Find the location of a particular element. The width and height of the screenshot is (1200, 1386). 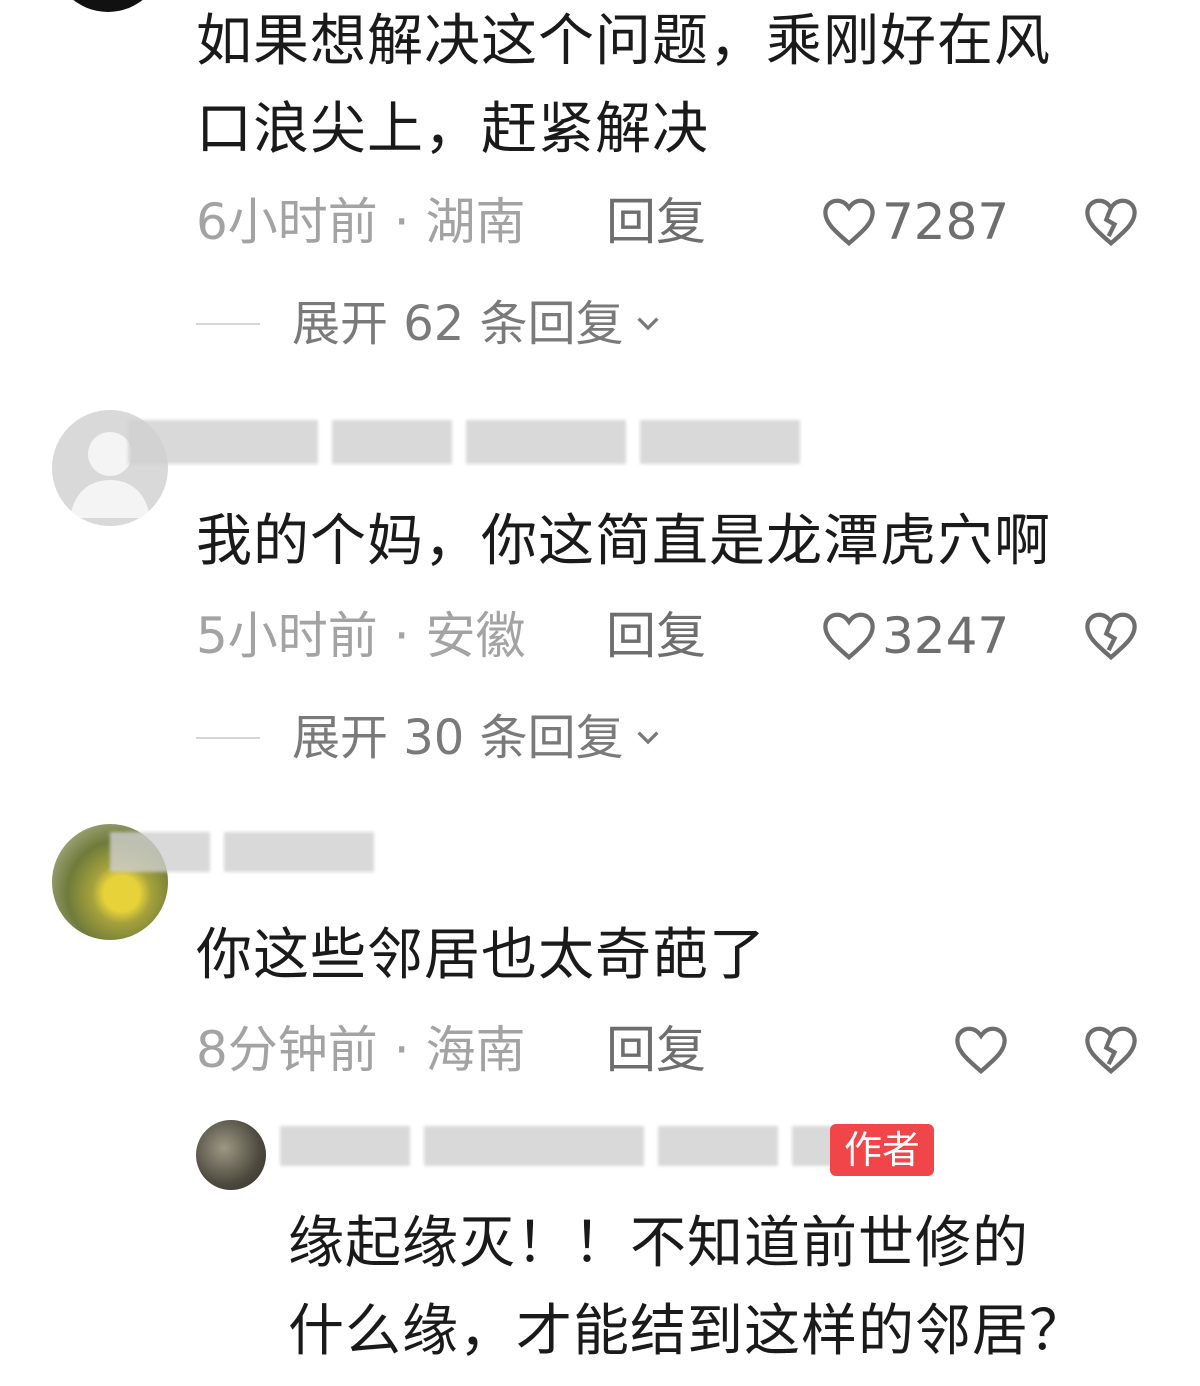

like-button: 7287 is located at coordinates (914, 222).